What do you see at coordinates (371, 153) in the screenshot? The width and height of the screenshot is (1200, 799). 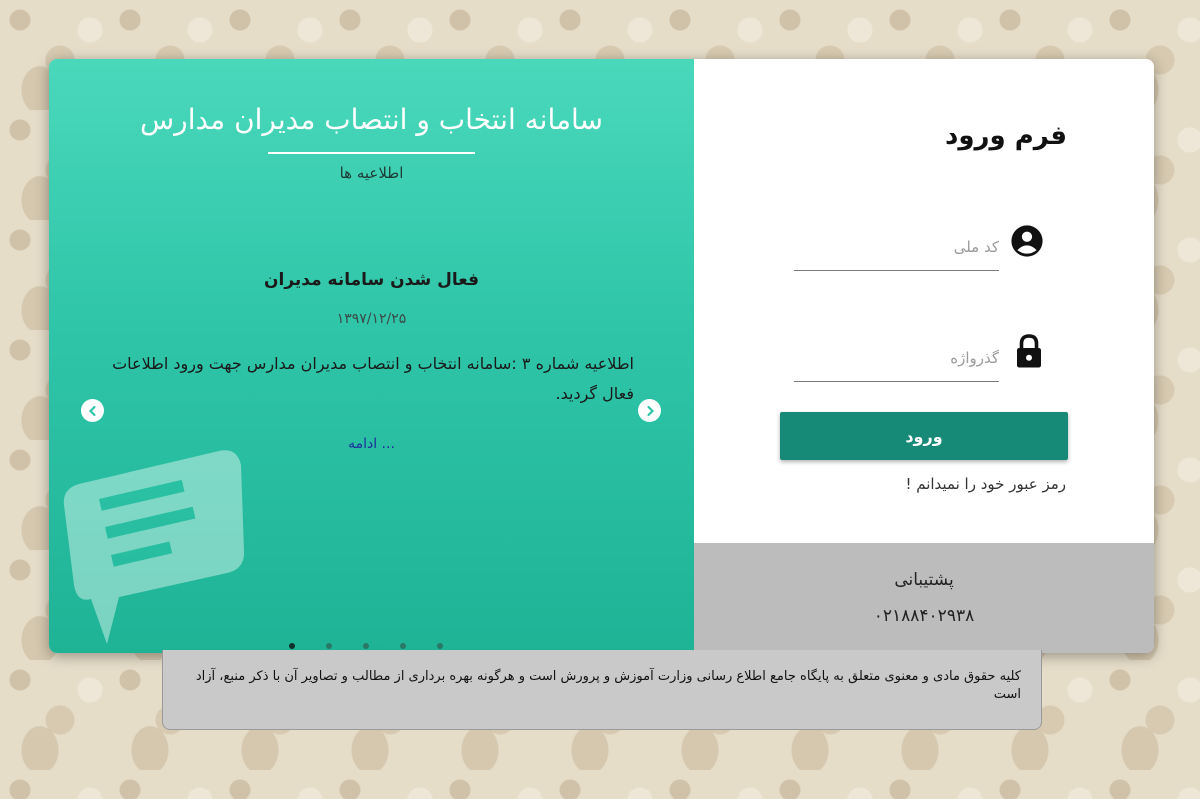 I see `title-divider` at bounding box center [371, 153].